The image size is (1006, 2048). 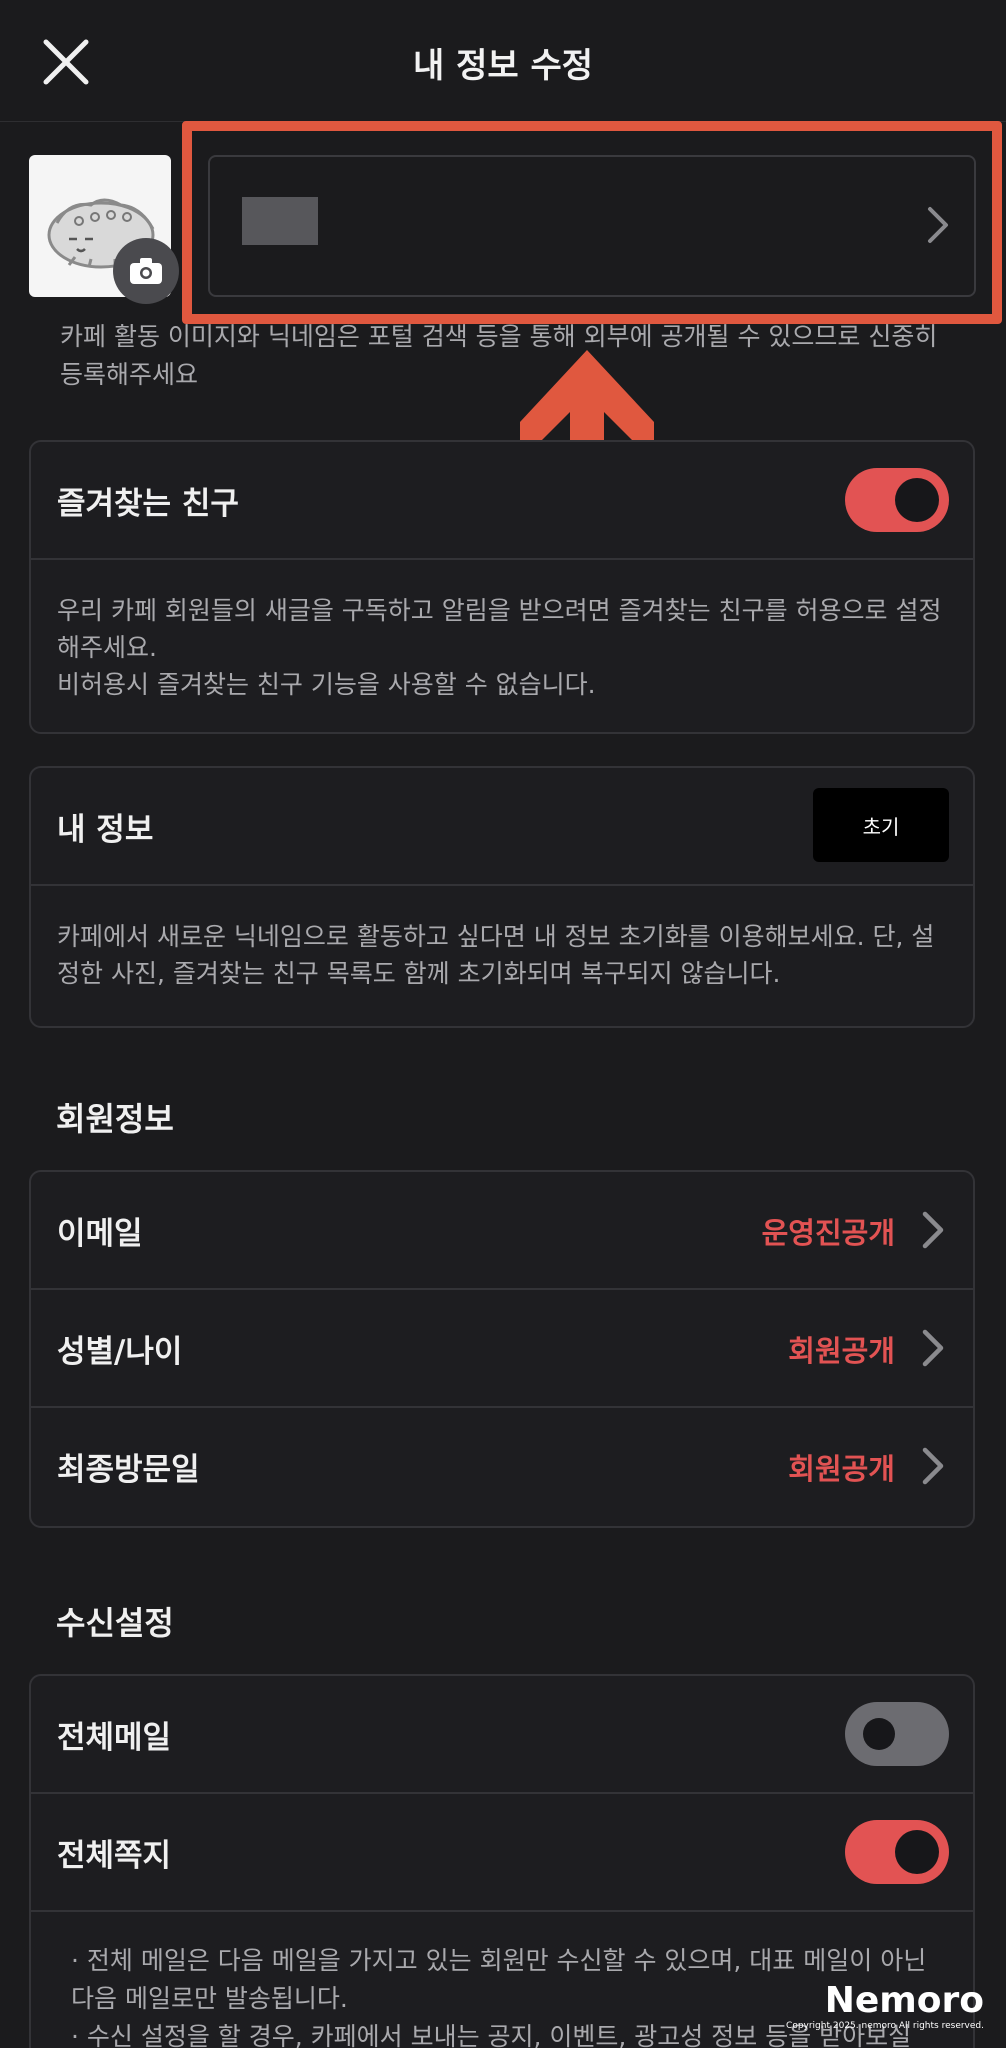 I want to click on my-info-row: 내 정보 초기, so click(x=502, y=827).